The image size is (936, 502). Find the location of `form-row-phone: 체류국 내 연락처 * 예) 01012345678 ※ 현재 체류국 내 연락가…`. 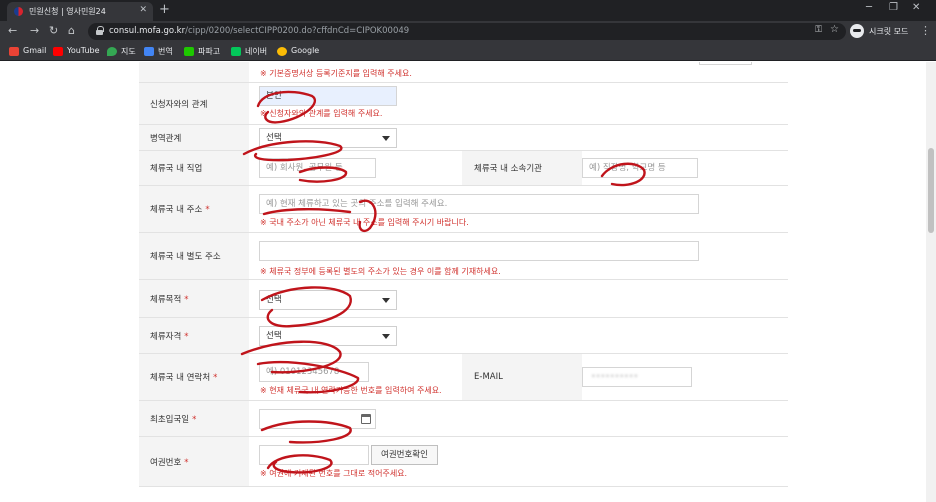

form-row-phone: 체류국 내 연락처 * 예) 01012345678 ※ 현재 체류국 내 연락가… is located at coordinates (463, 377).